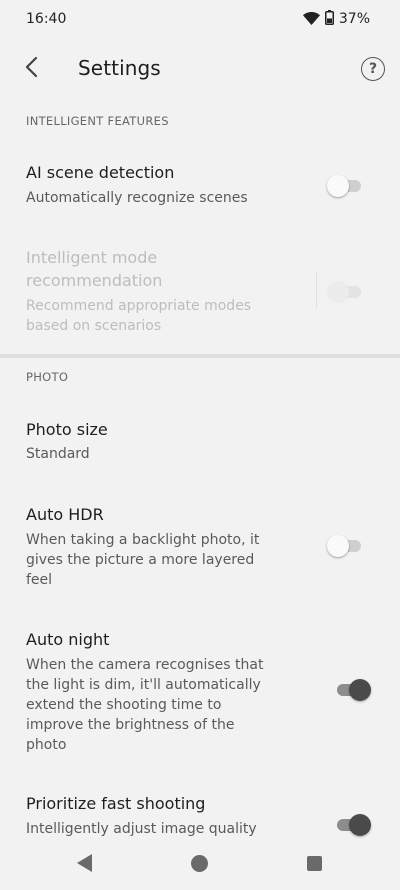 This screenshot has width=400, height=890. I want to click on setting-description-line1: When the camera recognises that, so click(145, 665).